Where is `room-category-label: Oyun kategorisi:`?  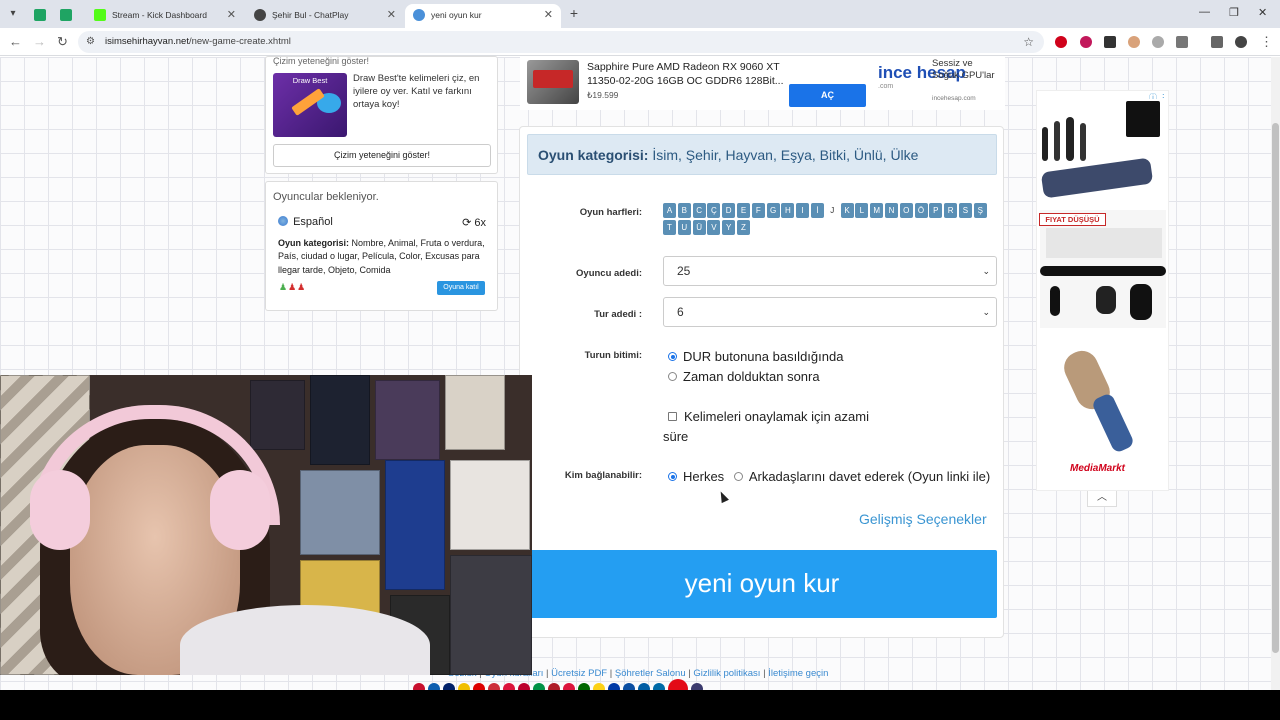 room-category-label: Oyun kategorisi: is located at coordinates (314, 243).